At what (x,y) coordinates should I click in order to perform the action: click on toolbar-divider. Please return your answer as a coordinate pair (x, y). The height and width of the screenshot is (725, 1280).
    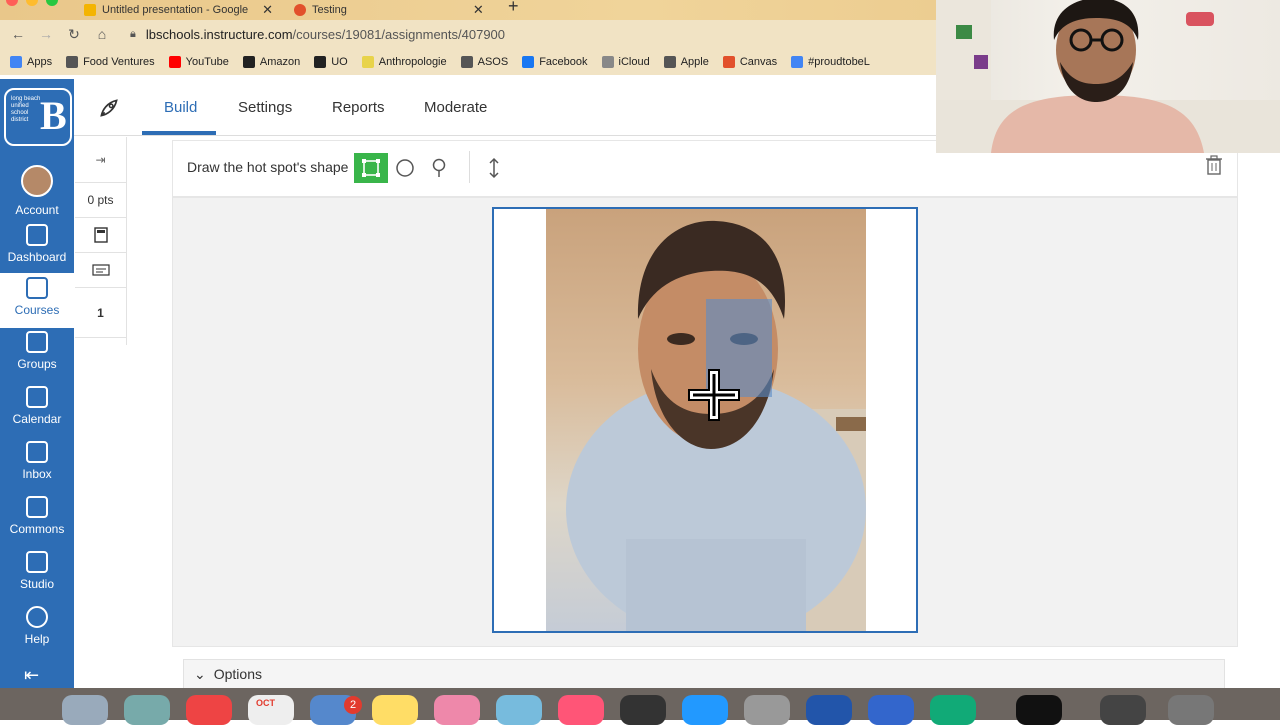
    Looking at the image, I should click on (469, 167).